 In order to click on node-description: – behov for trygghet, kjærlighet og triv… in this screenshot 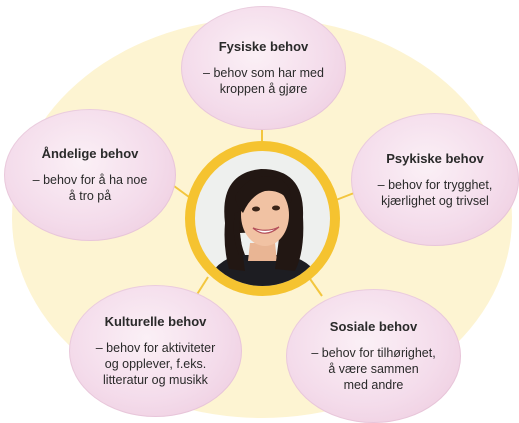, I will do `click(435, 192)`.